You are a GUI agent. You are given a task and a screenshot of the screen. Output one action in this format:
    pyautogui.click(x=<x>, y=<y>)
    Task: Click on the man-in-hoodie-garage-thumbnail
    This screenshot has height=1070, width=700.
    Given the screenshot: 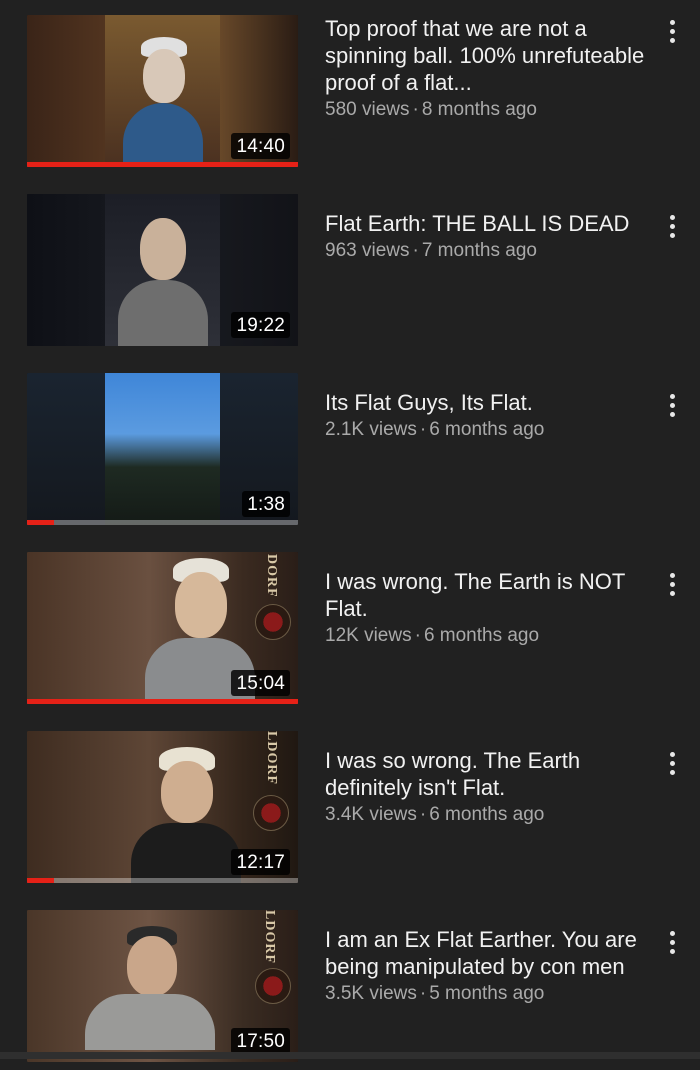 What is the action you would take?
    pyautogui.click(x=150, y=988)
    